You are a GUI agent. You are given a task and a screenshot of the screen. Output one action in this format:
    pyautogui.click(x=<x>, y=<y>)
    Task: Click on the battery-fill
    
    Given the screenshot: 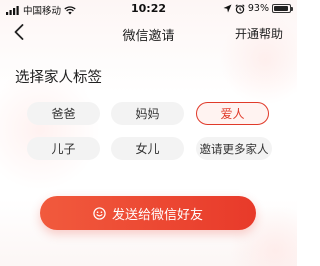 What is the action you would take?
    pyautogui.click(x=281, y=8)
    